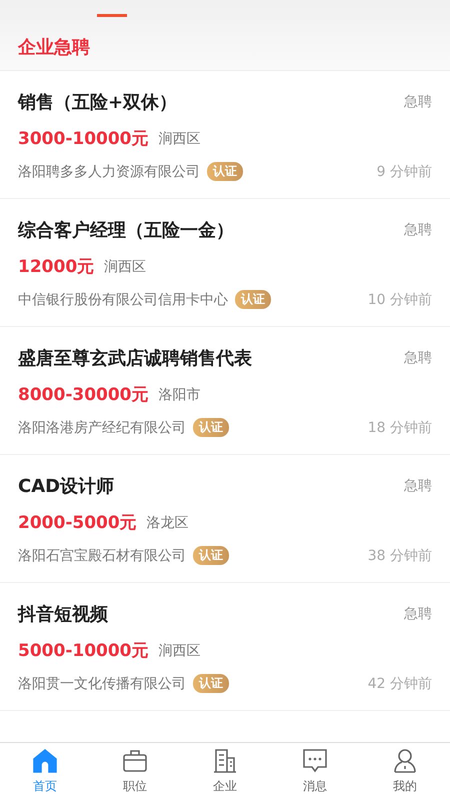  What do you see at coordinates (63, 614) in the screenshot?
I see `job-title: 抖音短视频` at bounding box center [63, 614].